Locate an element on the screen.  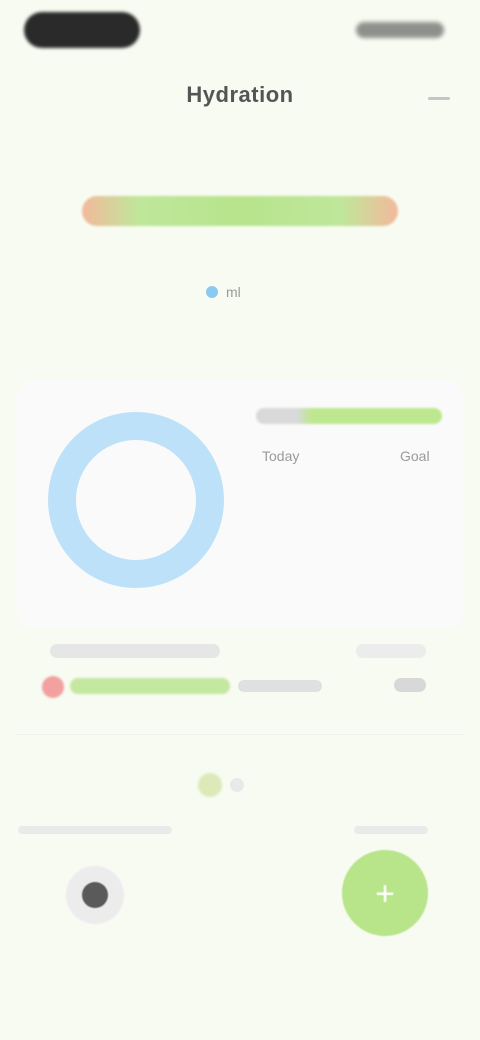
intake-progress-row is located at coordinates (241, 679).